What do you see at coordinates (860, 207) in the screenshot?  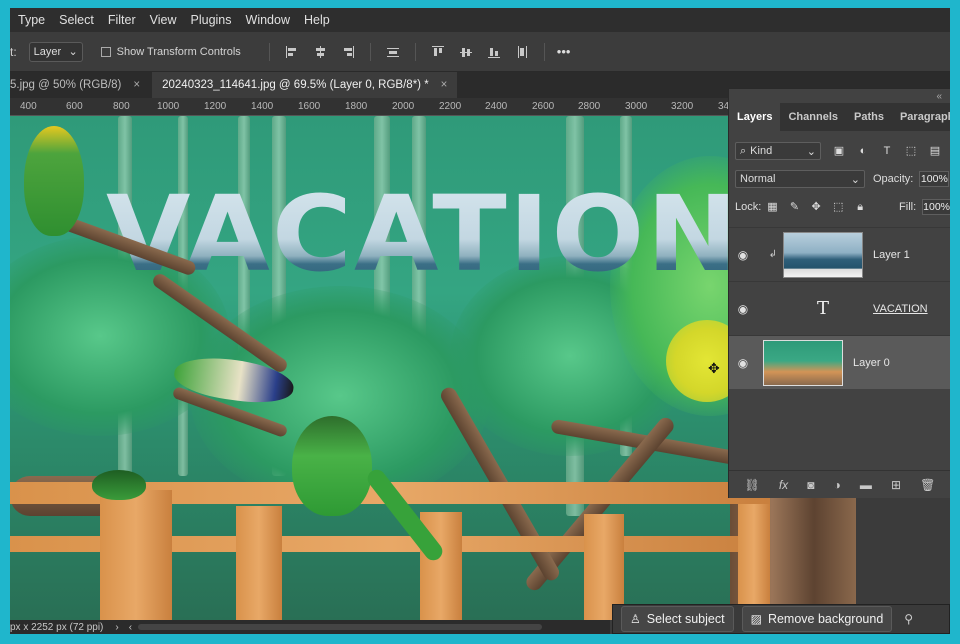 I see `lock-all-icon: 🔒︎` at bounding box center [860, 207].